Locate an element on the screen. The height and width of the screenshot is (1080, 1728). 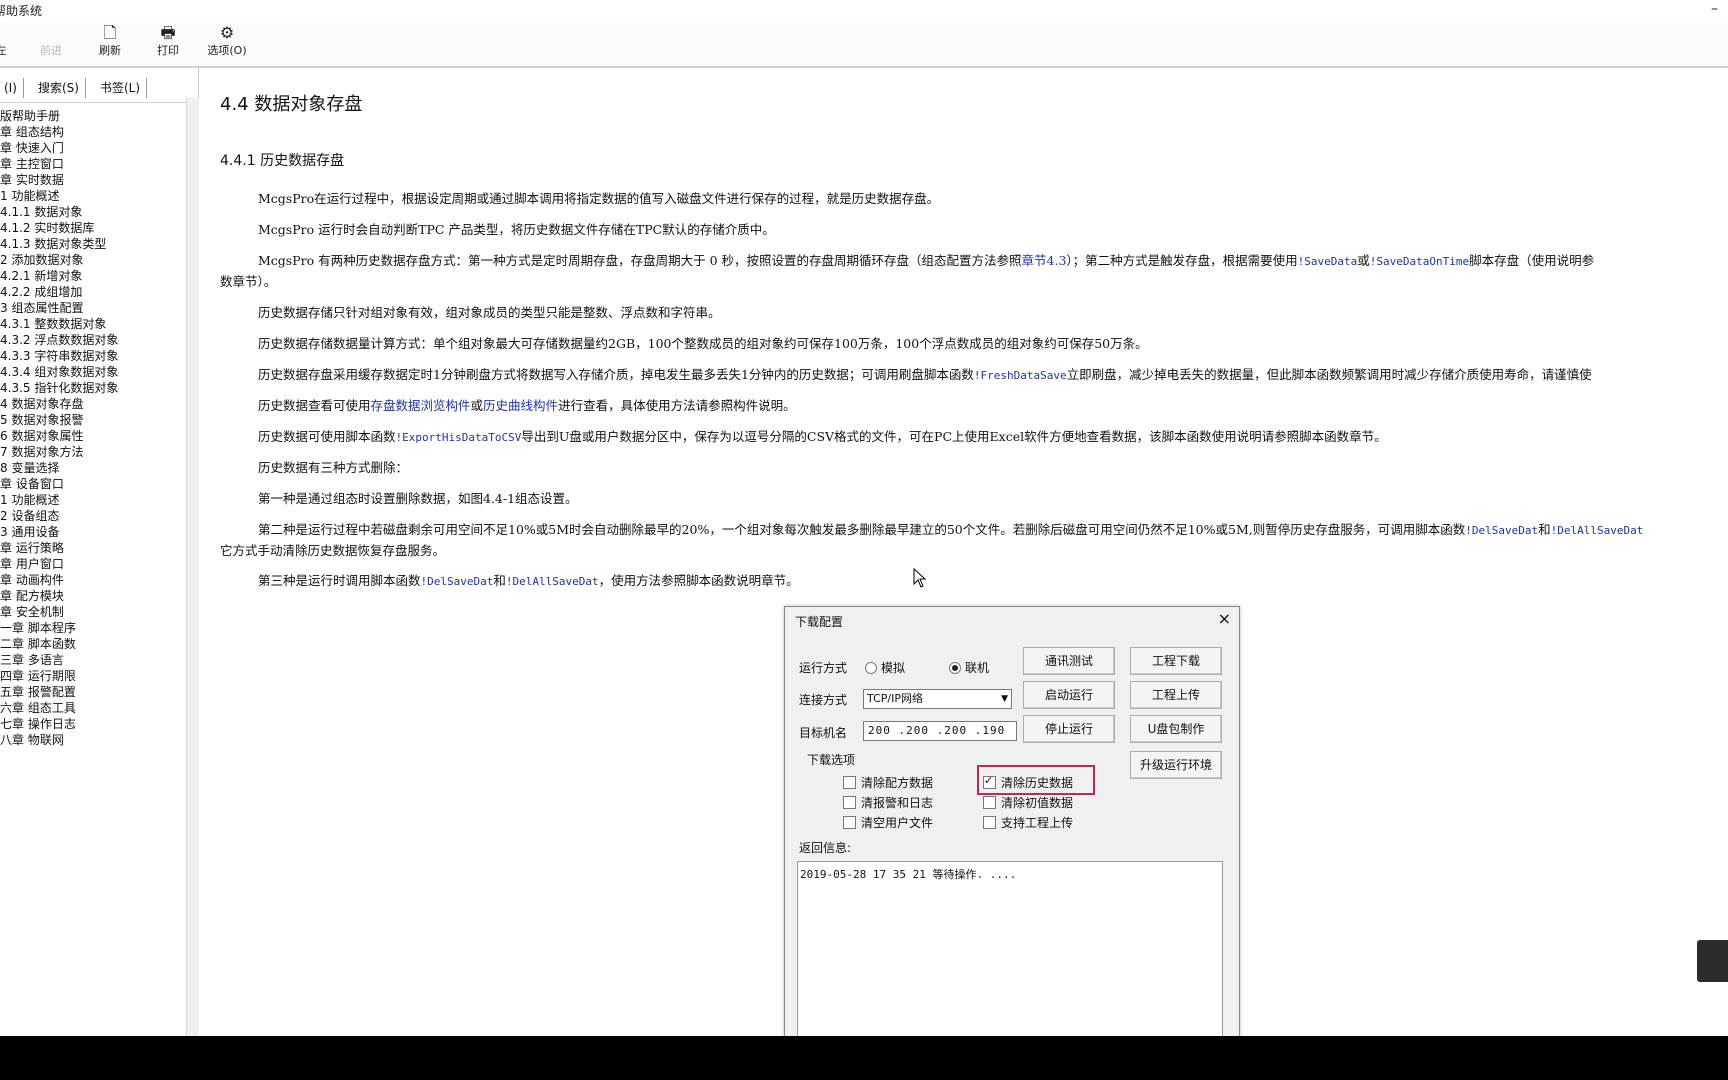
download-options-label: 下载选项 is located at coordinates (831, 760).